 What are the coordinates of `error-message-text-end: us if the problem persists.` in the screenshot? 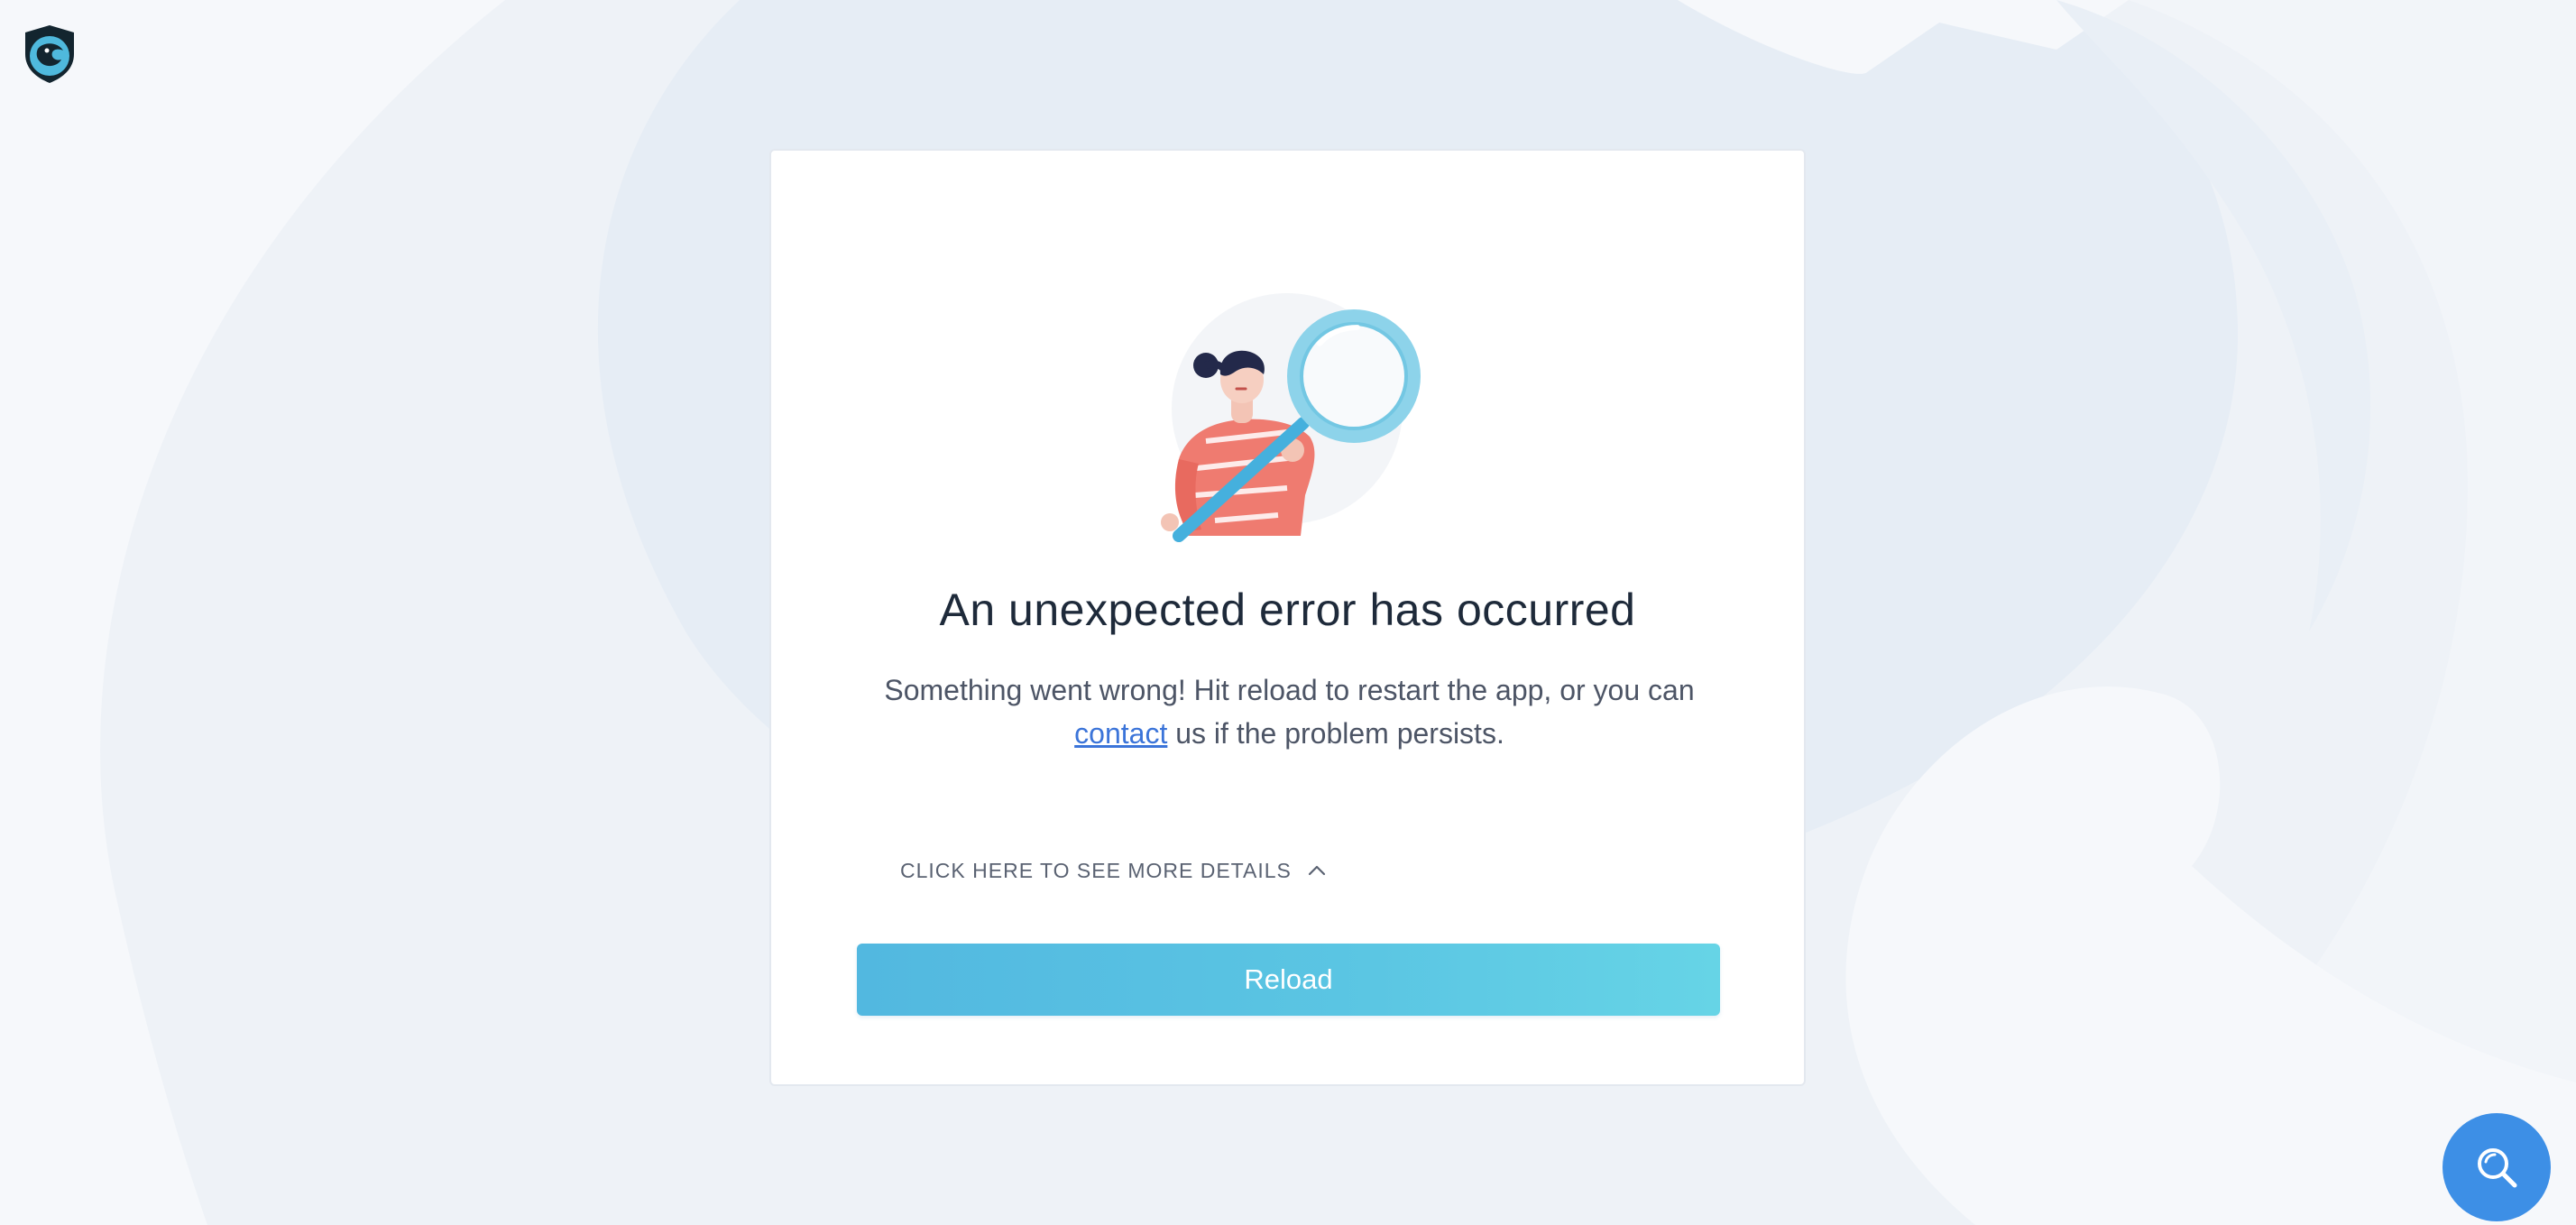 It's located at (1339, 733).